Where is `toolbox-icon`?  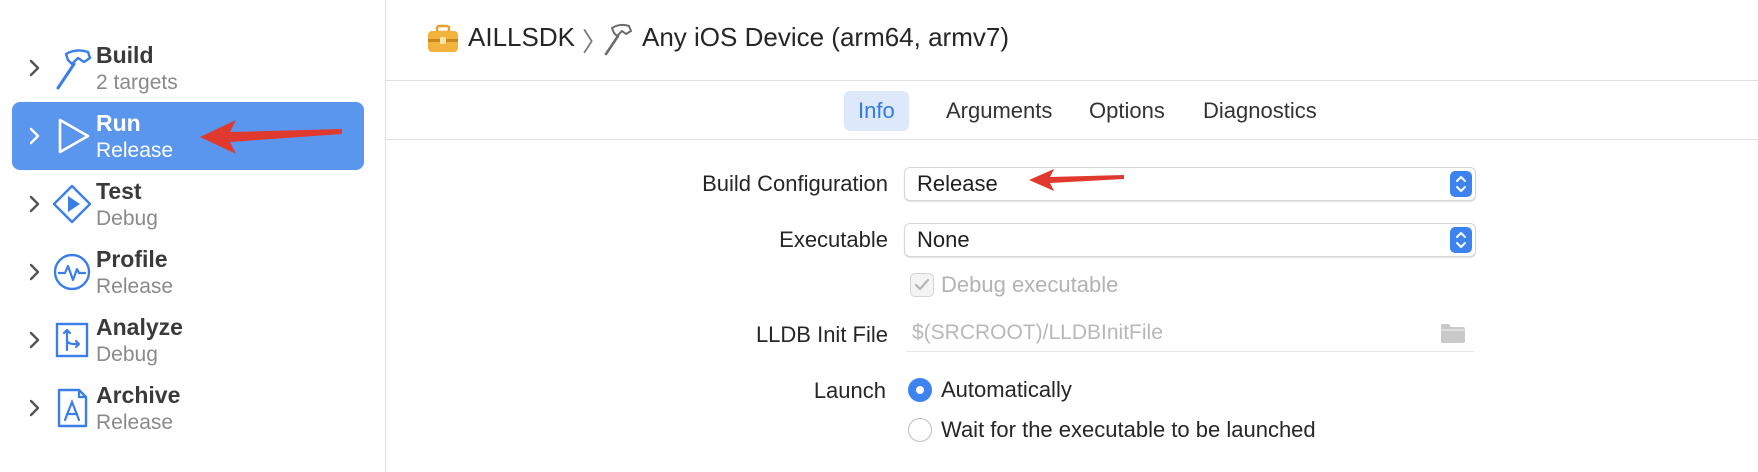
toolbox-icon is located at coordinates (443, 39).